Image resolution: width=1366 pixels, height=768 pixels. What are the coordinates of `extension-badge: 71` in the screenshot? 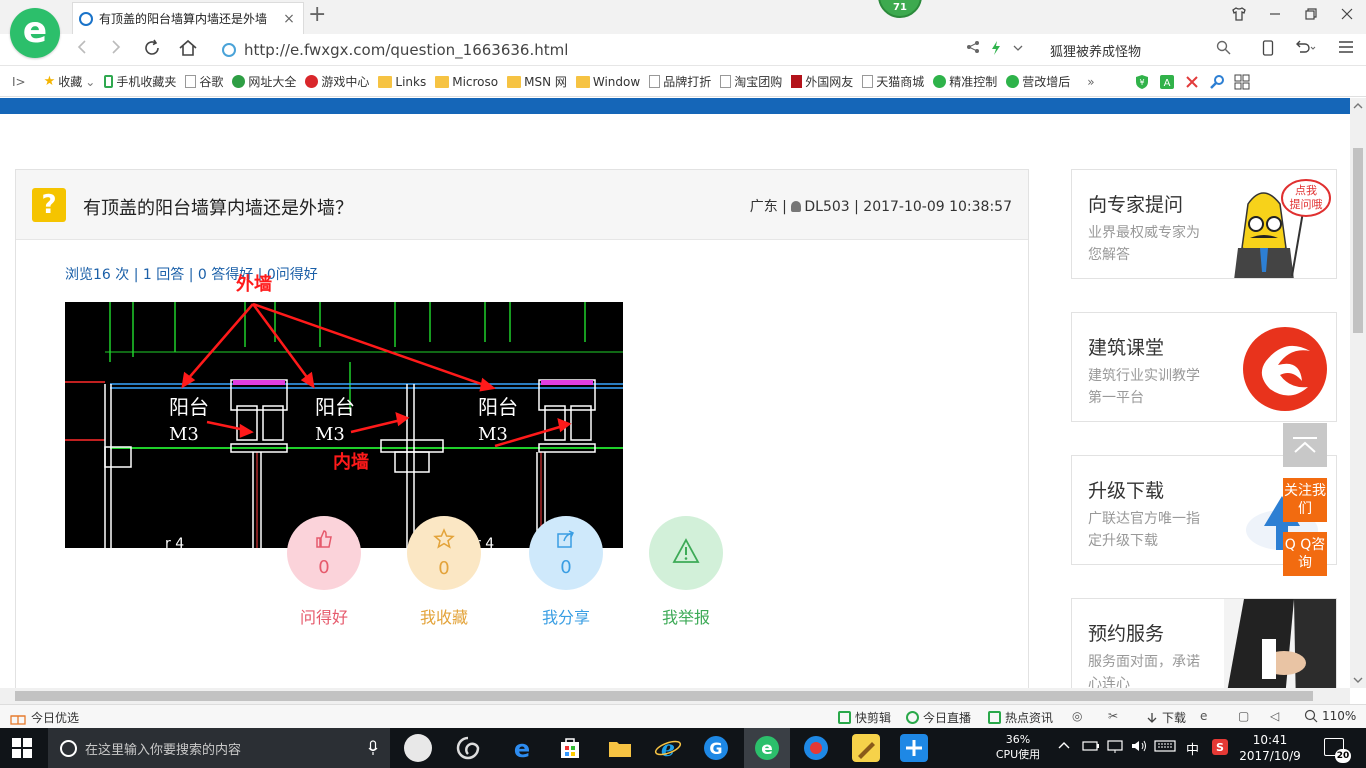 It's located at (900, 9).